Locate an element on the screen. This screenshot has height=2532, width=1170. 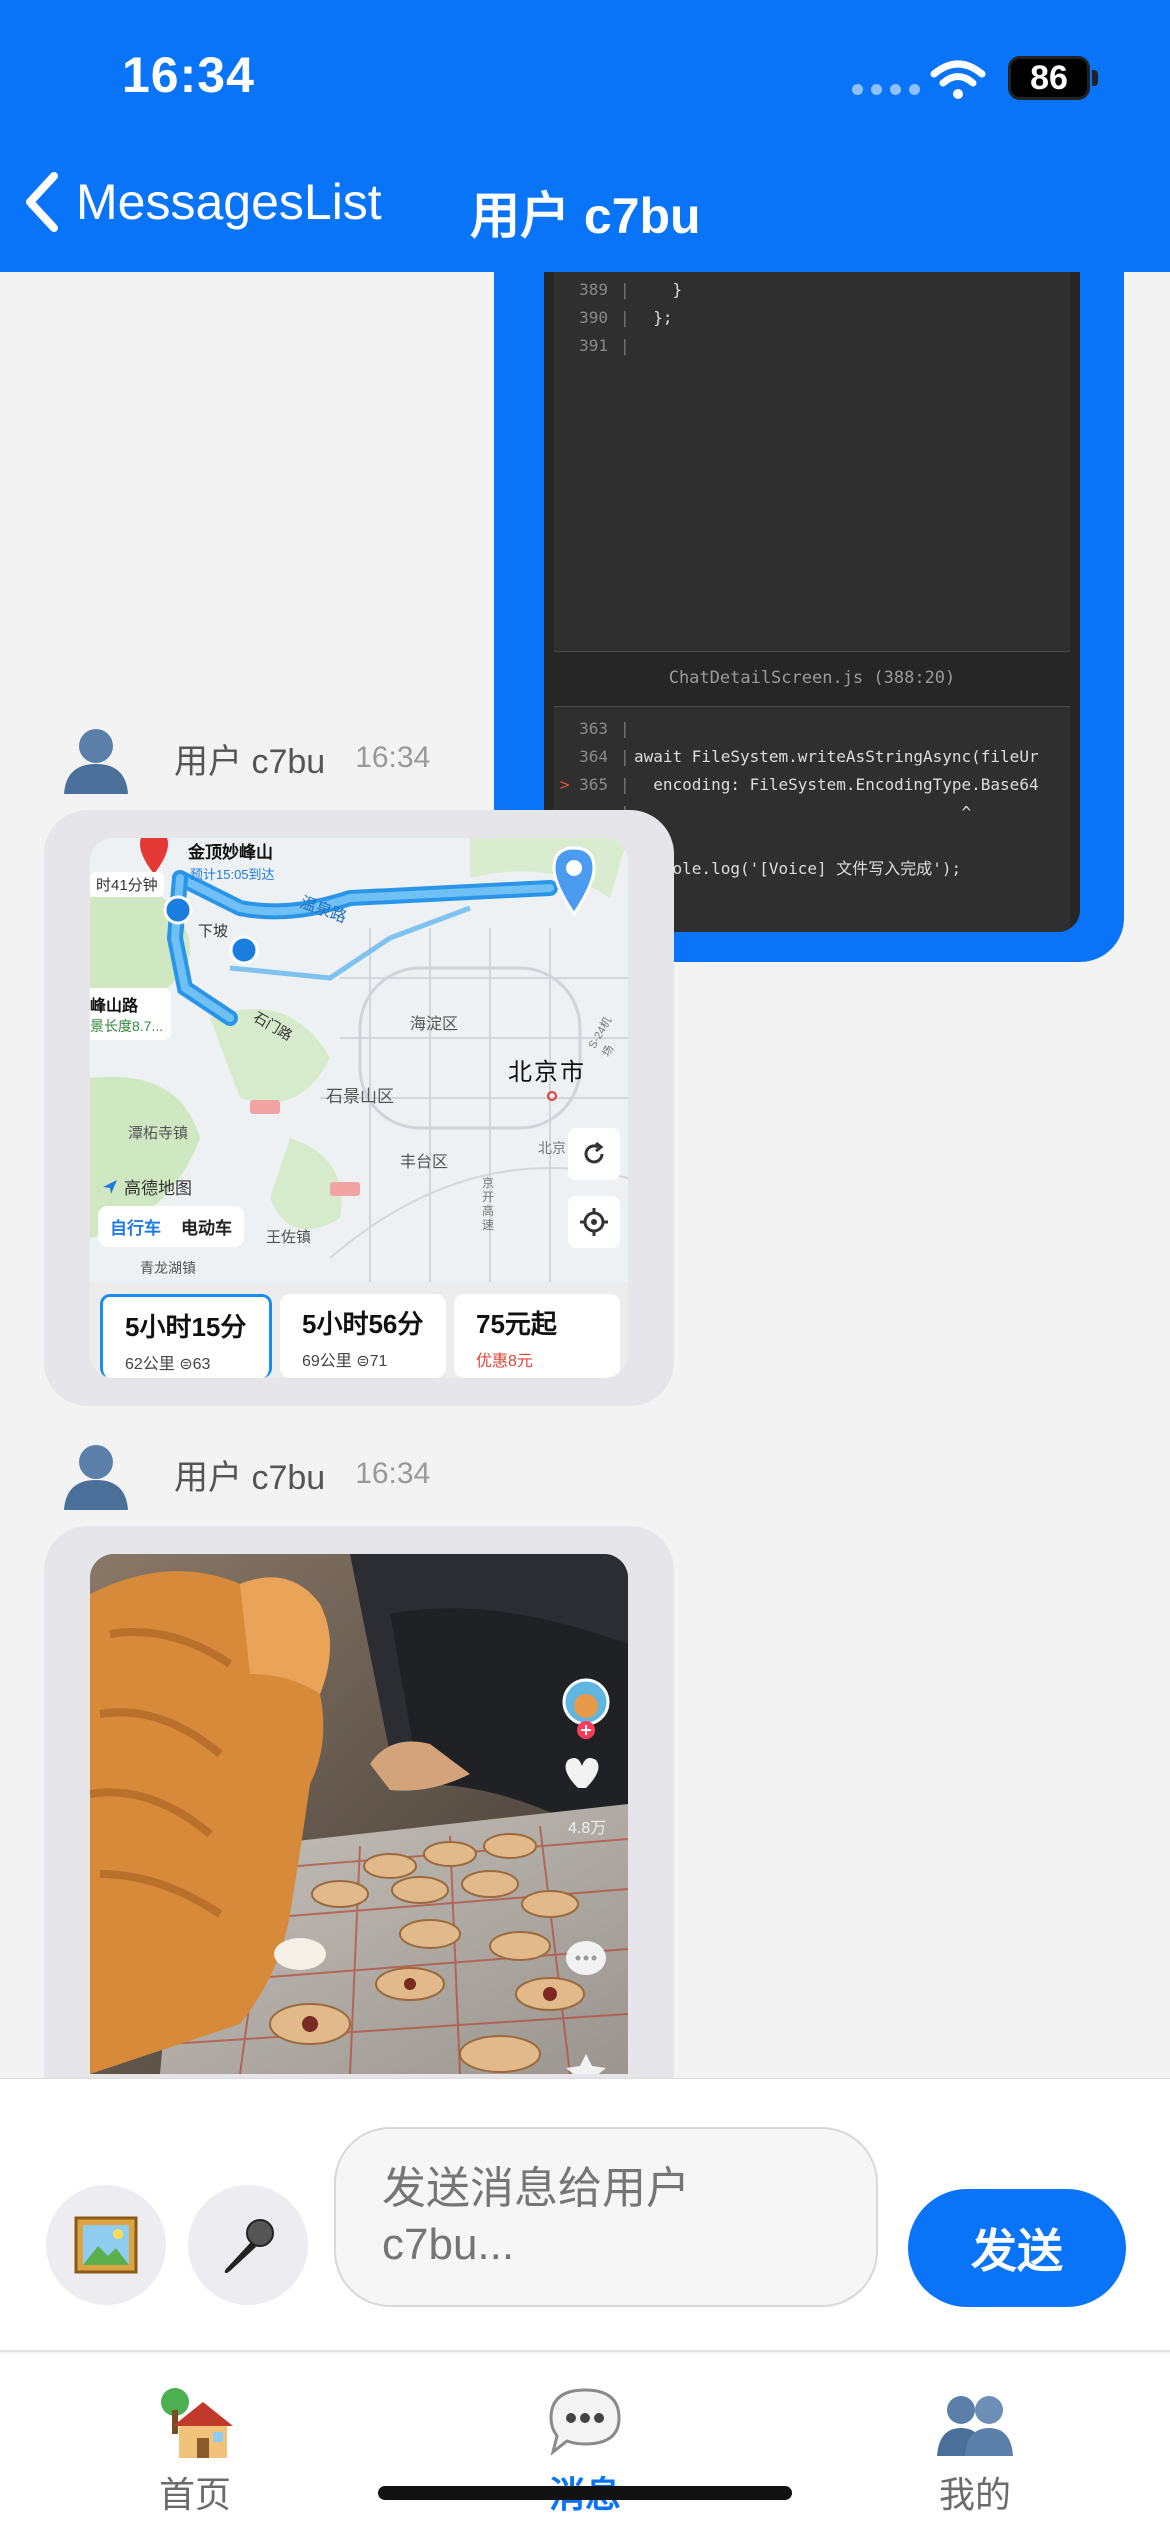
page-title: 用户 c7bu is located at coordinates (585, 216).